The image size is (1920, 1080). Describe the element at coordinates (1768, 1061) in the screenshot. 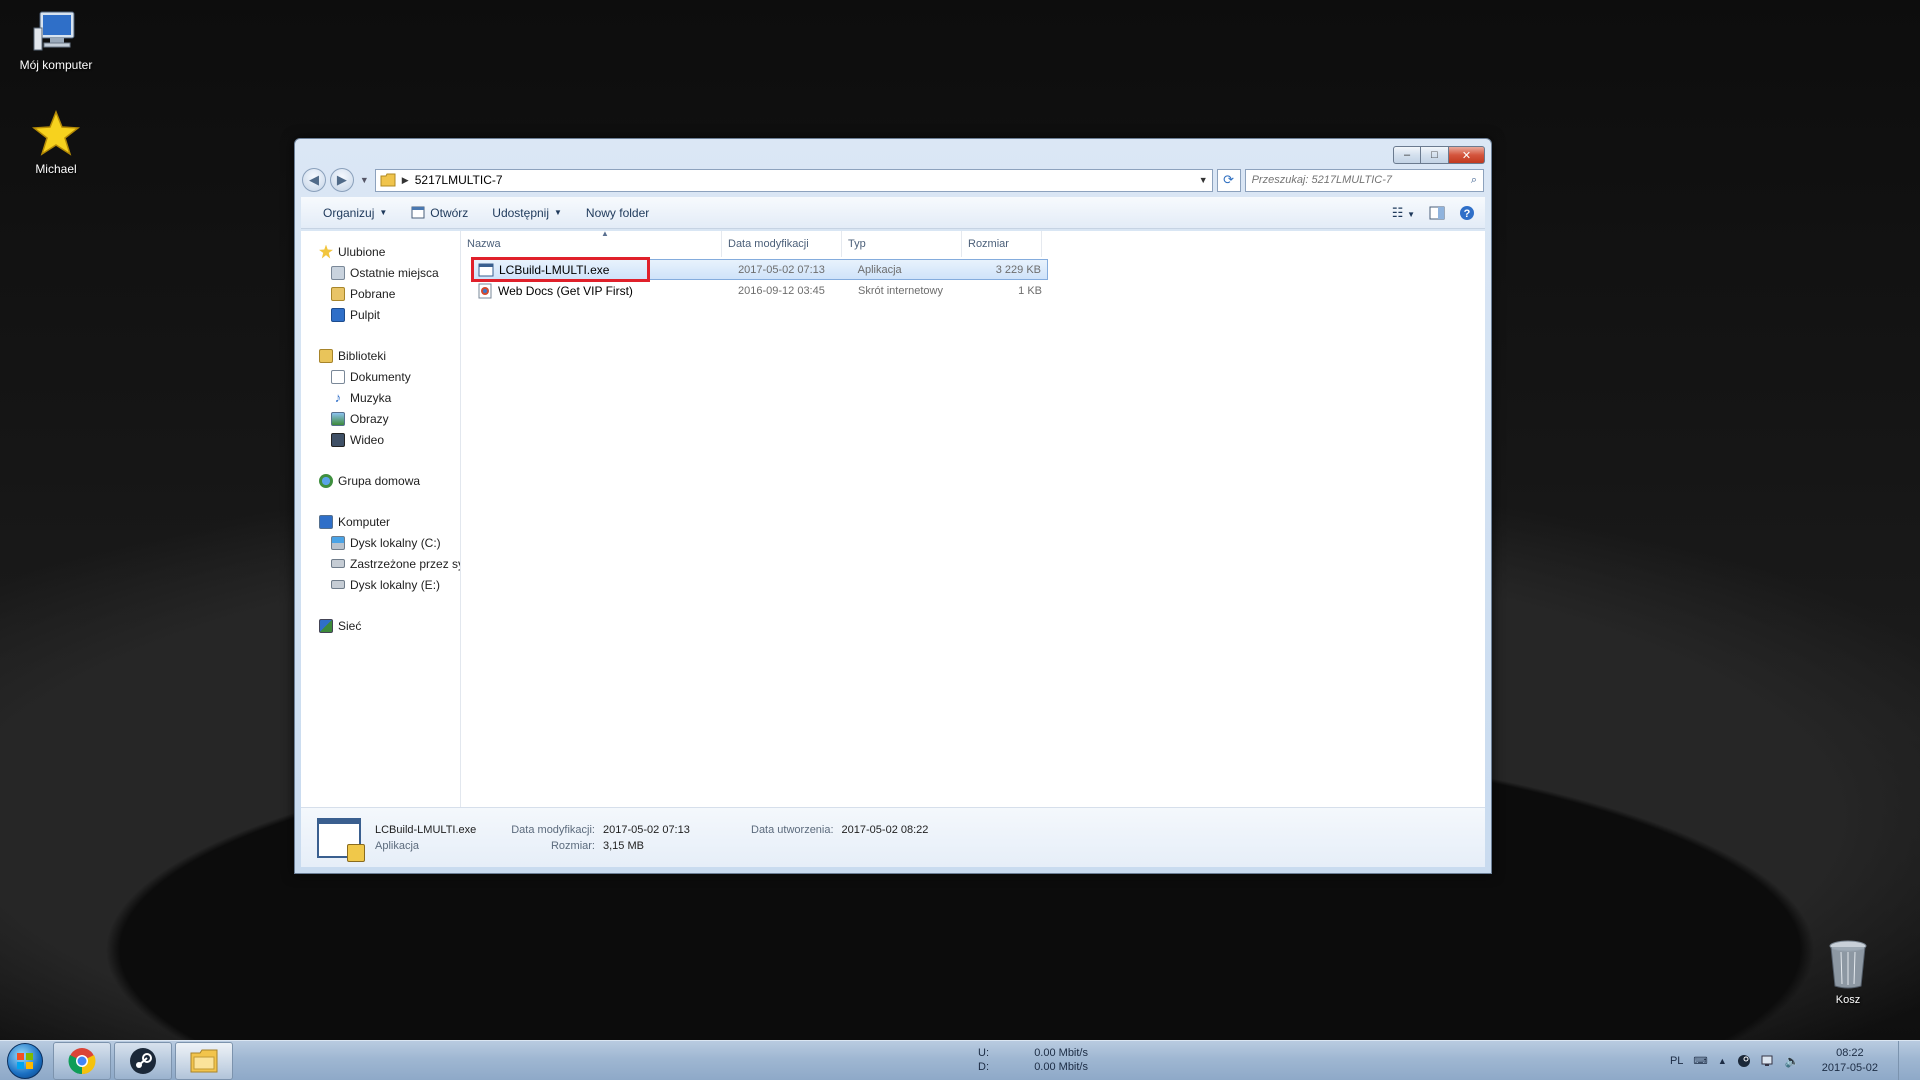

I see `network-tray-icon` at that location.